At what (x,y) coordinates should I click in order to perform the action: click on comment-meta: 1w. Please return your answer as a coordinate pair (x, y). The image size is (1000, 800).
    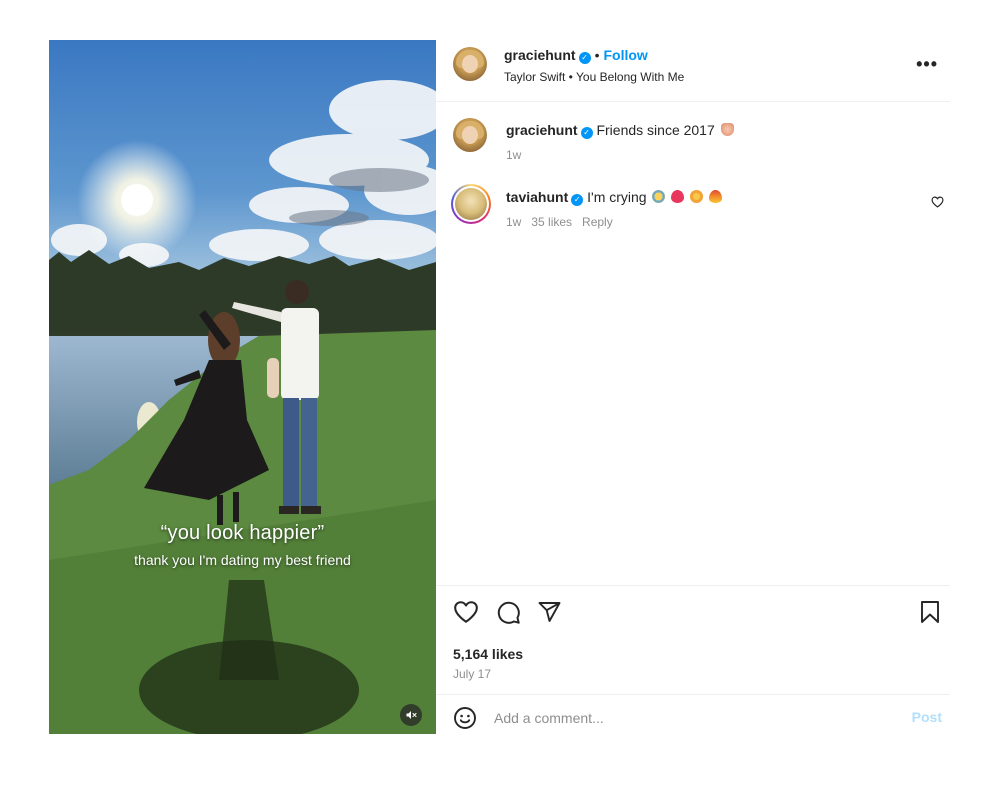
    Looking at the image, I should click on (518, 155).